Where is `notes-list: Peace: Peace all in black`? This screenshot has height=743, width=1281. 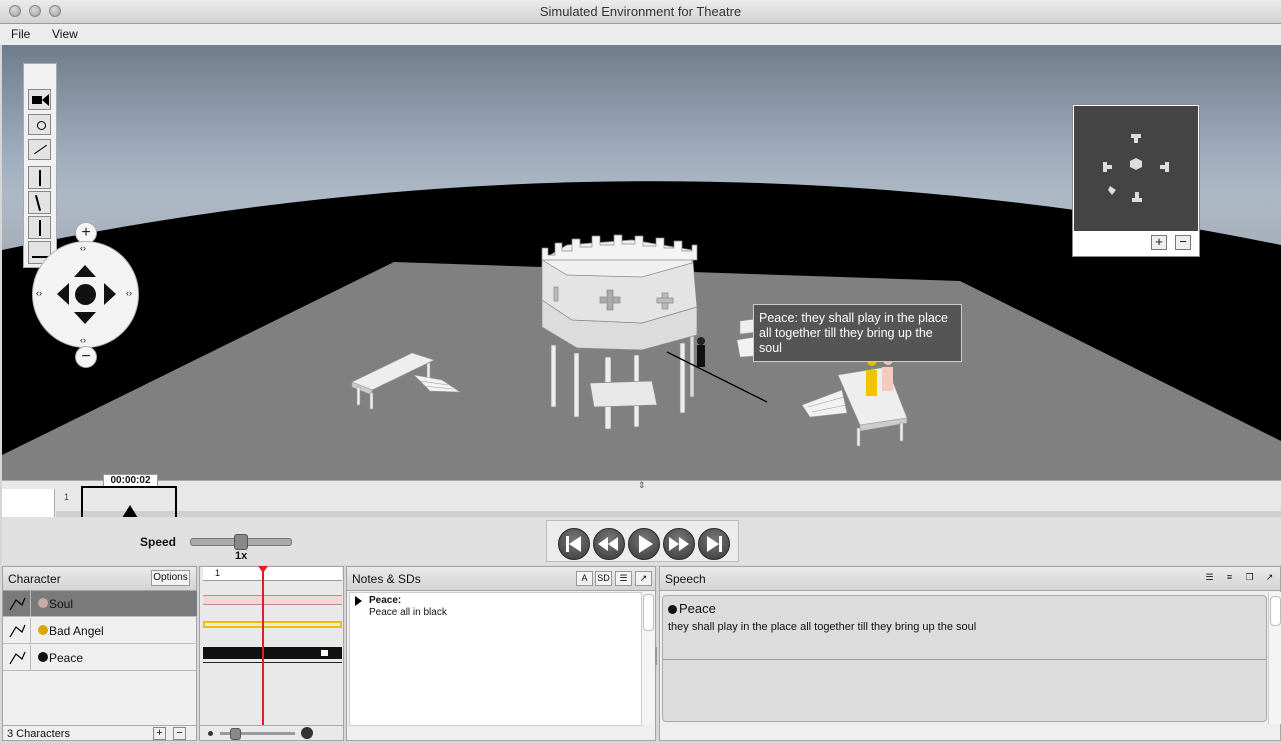
notes-list: Peace: Peace all in black is located at coordinates (495, 659).